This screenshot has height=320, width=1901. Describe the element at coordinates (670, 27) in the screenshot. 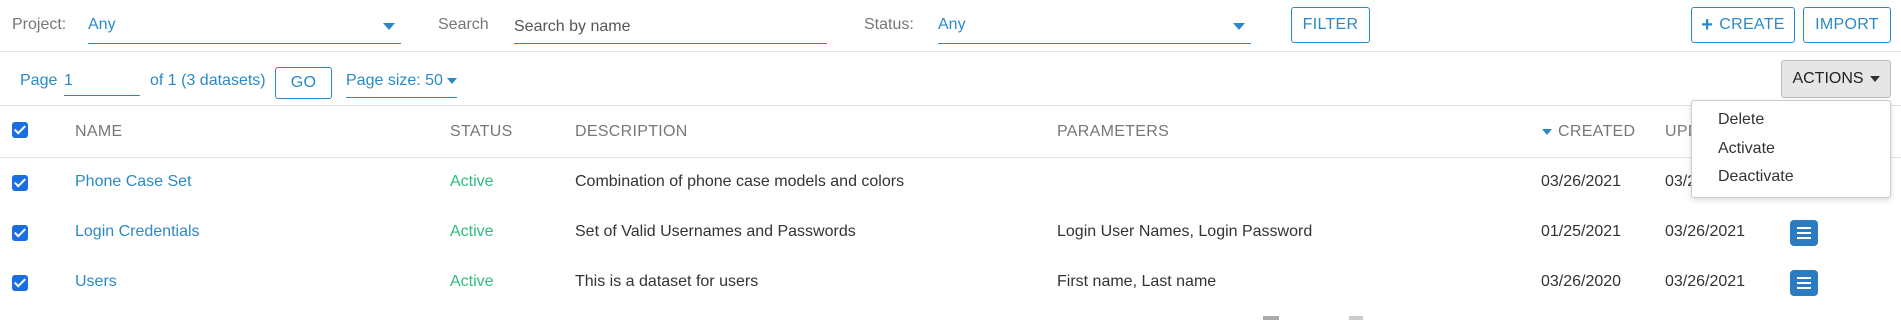

I see `search-input` at that location.